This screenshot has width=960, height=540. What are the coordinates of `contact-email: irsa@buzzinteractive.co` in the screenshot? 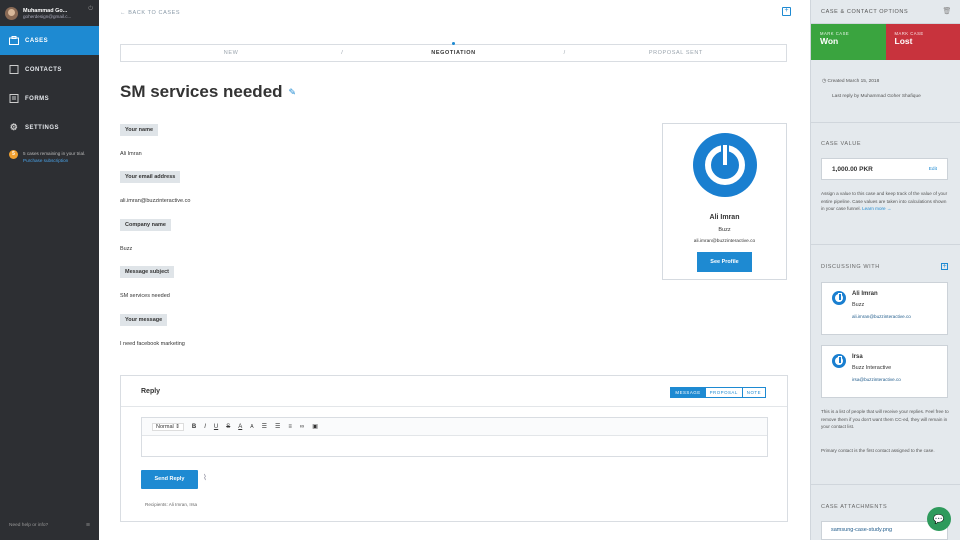 It's located at (876, 379).